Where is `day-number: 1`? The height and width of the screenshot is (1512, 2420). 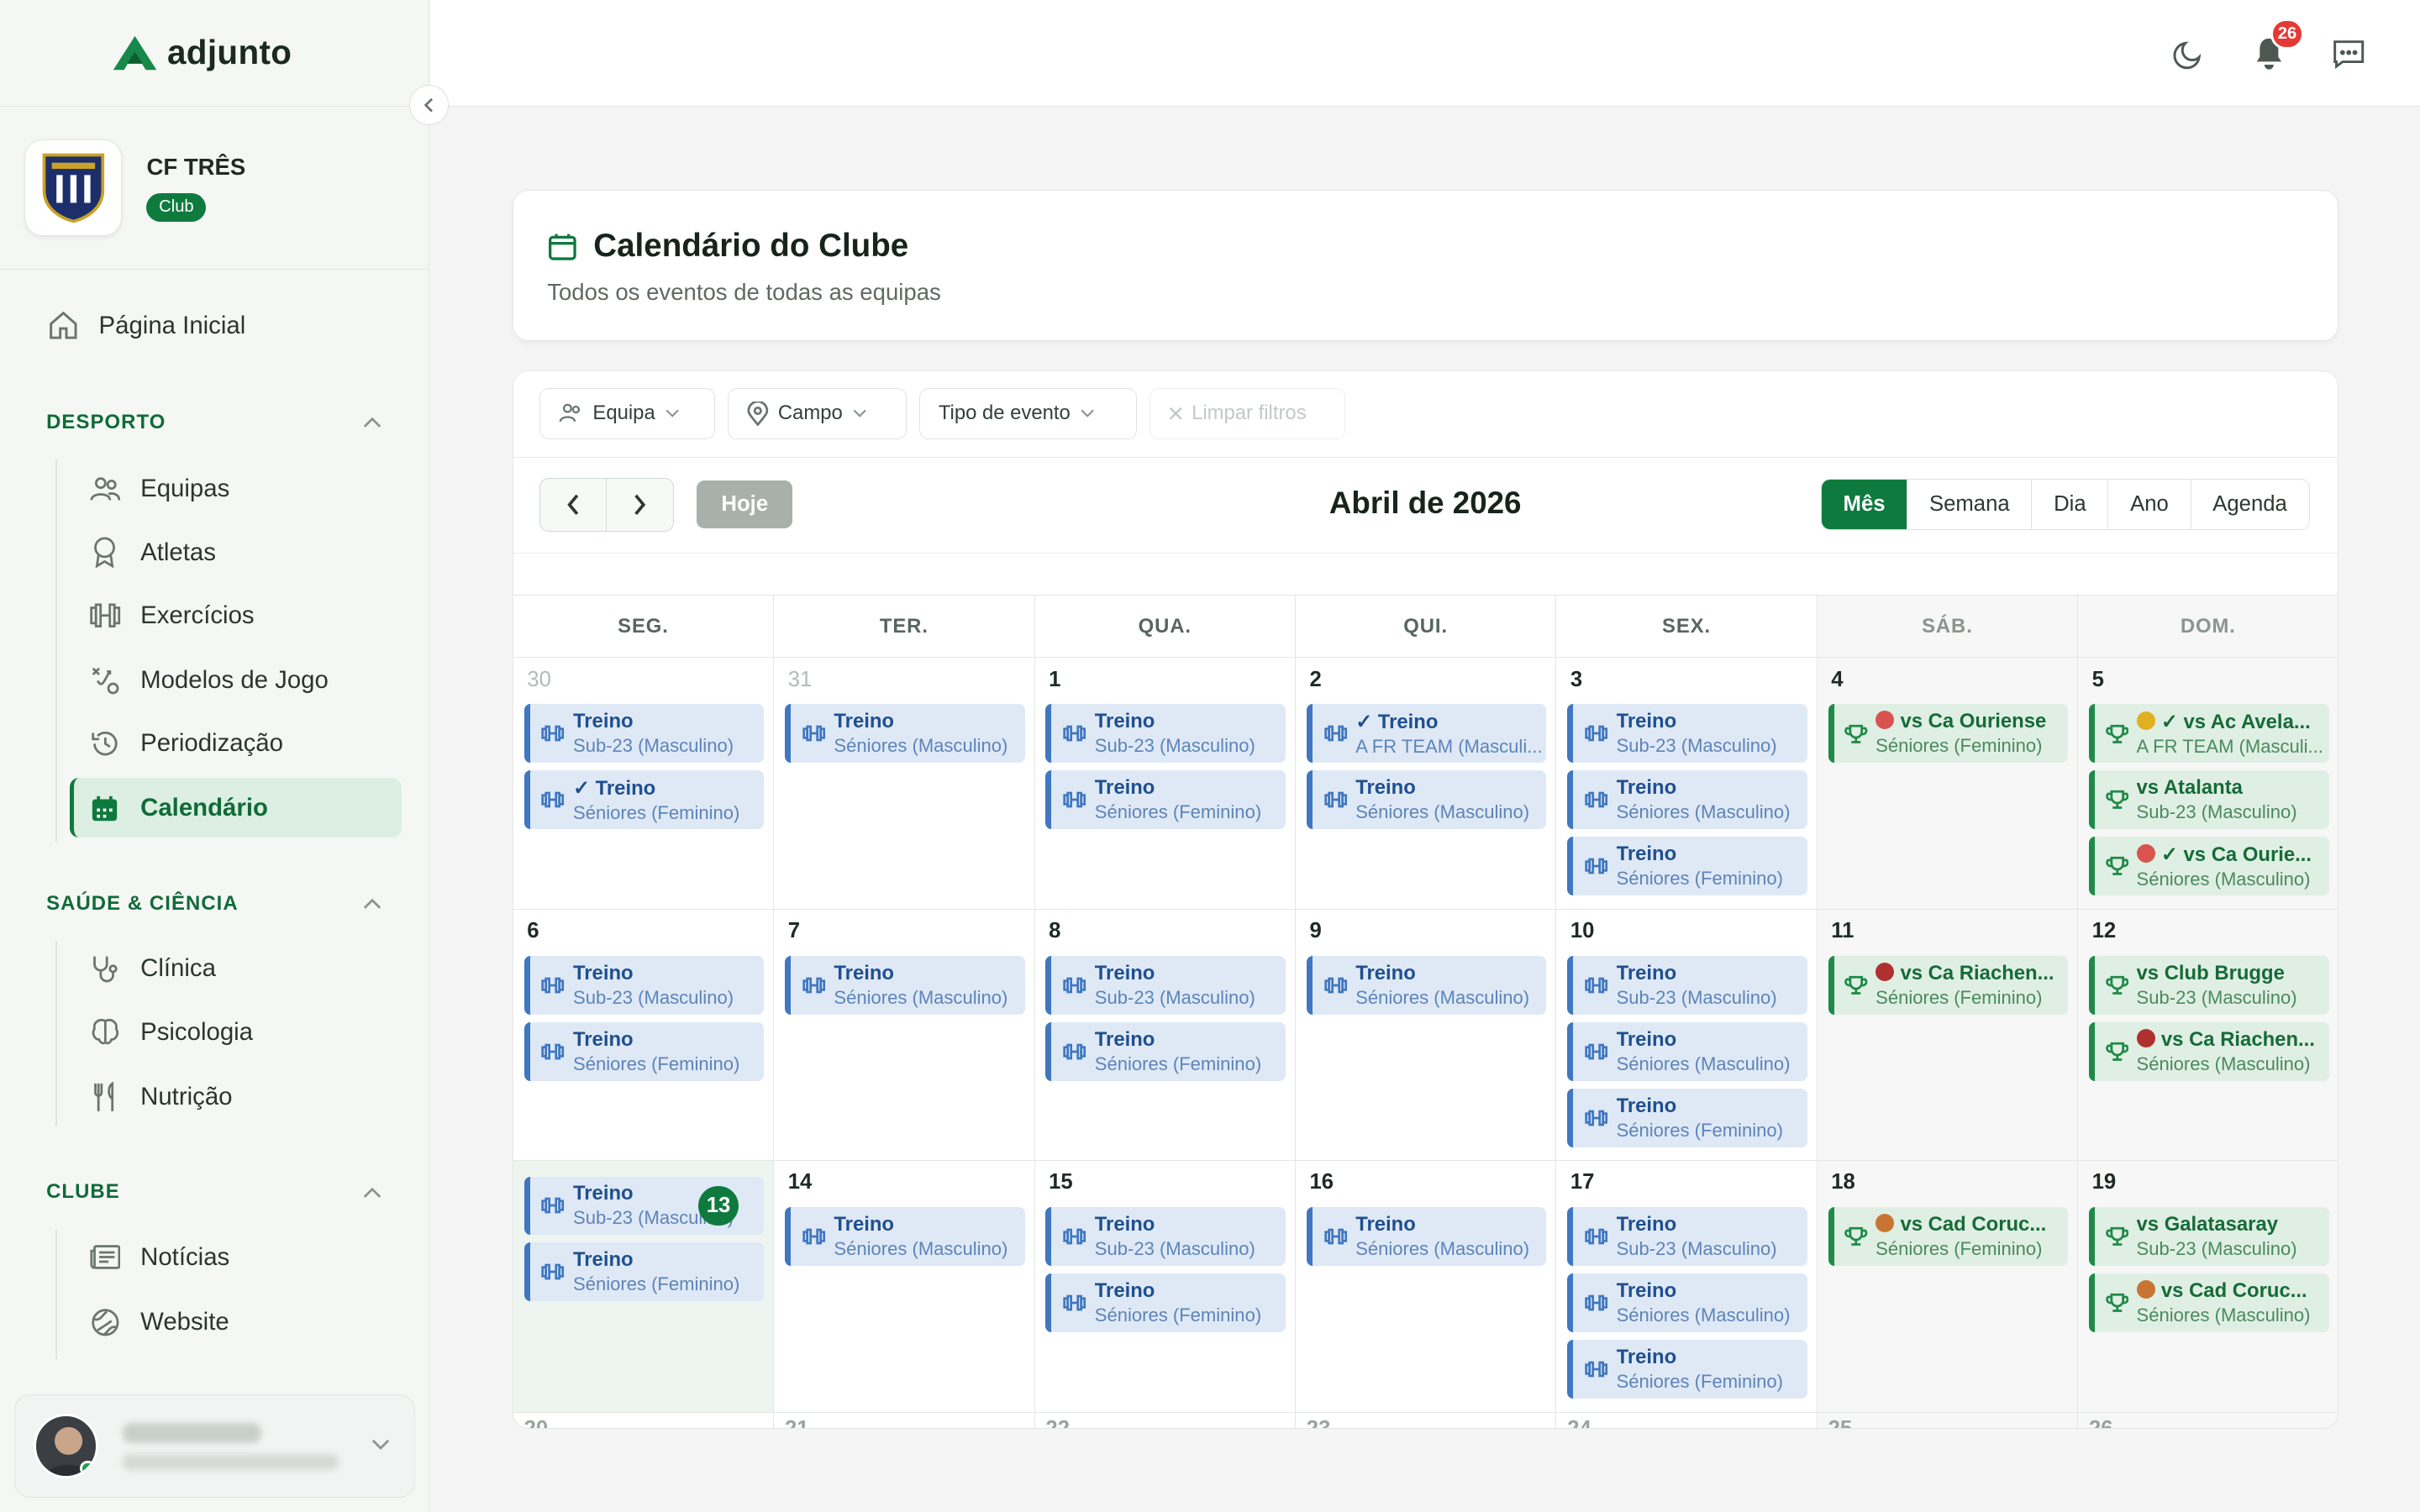
day-number: 1 is located at coordinates (1165, 681).